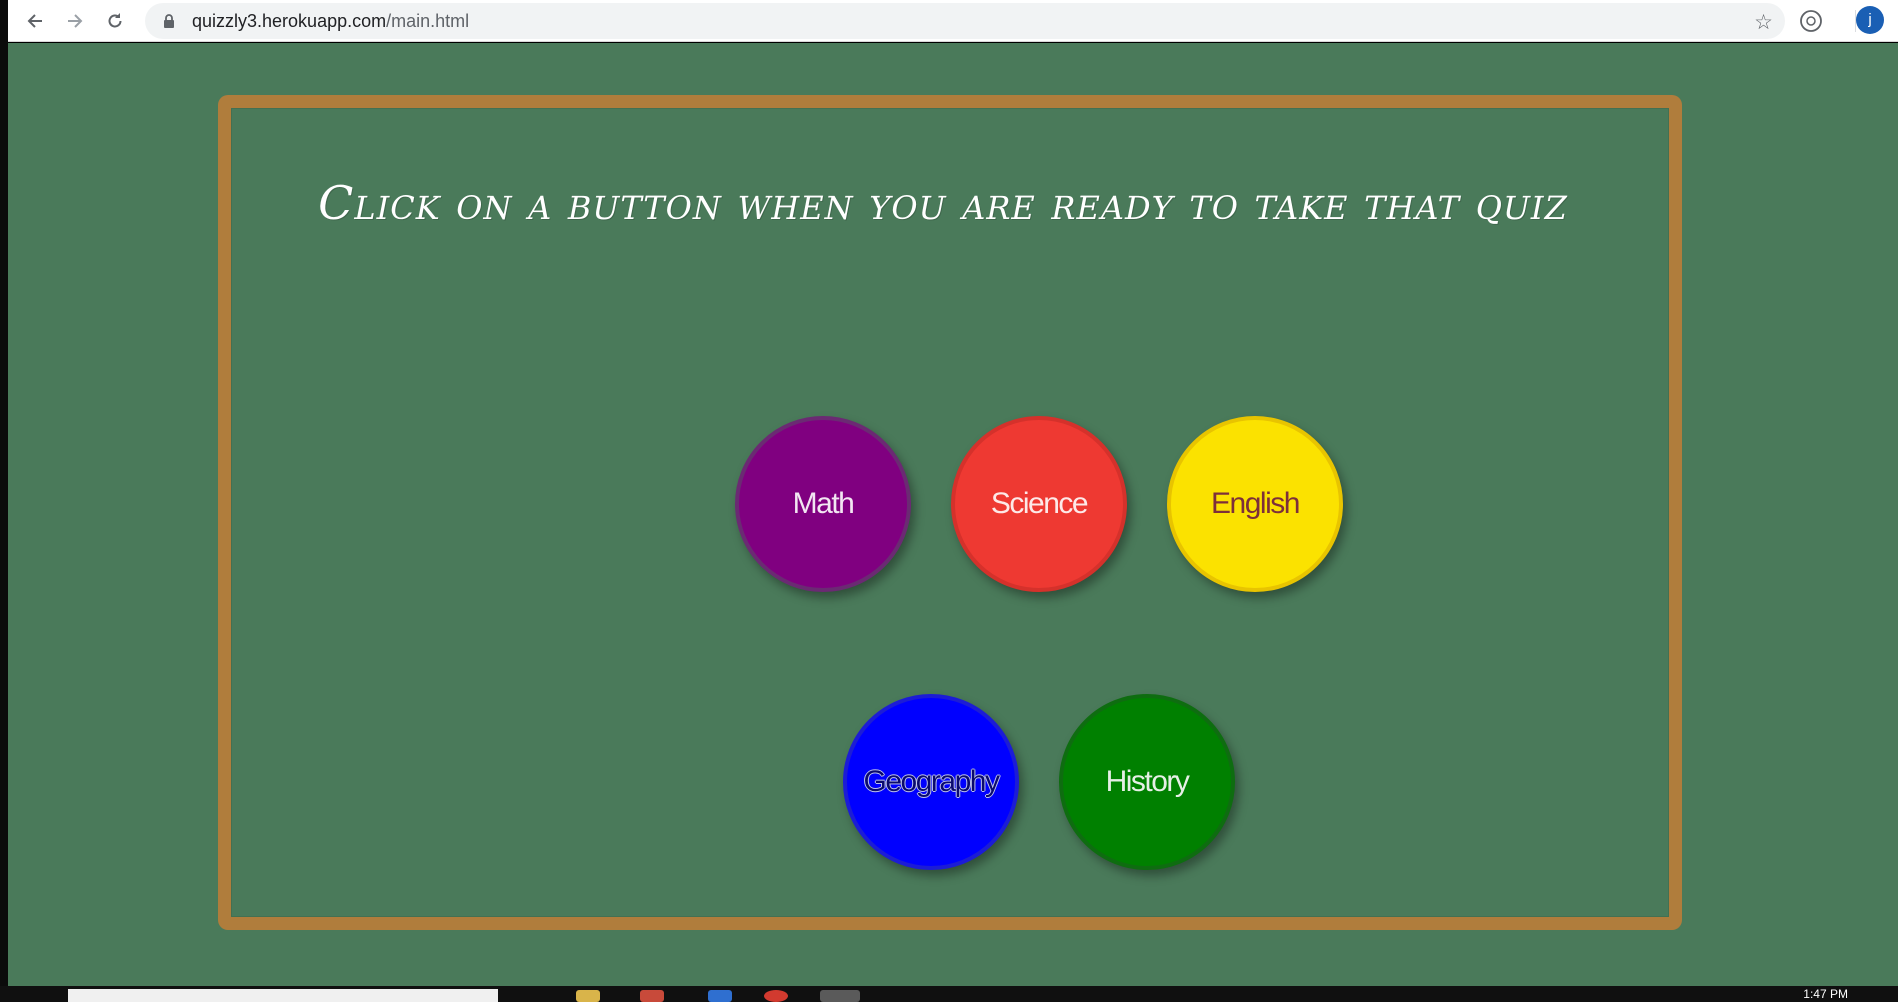 The width and height of the screenshot is (1898, 1002). Describe the element at coordinates (428, 21) in the screenshot. I see `url-path: /main.html` at that location.